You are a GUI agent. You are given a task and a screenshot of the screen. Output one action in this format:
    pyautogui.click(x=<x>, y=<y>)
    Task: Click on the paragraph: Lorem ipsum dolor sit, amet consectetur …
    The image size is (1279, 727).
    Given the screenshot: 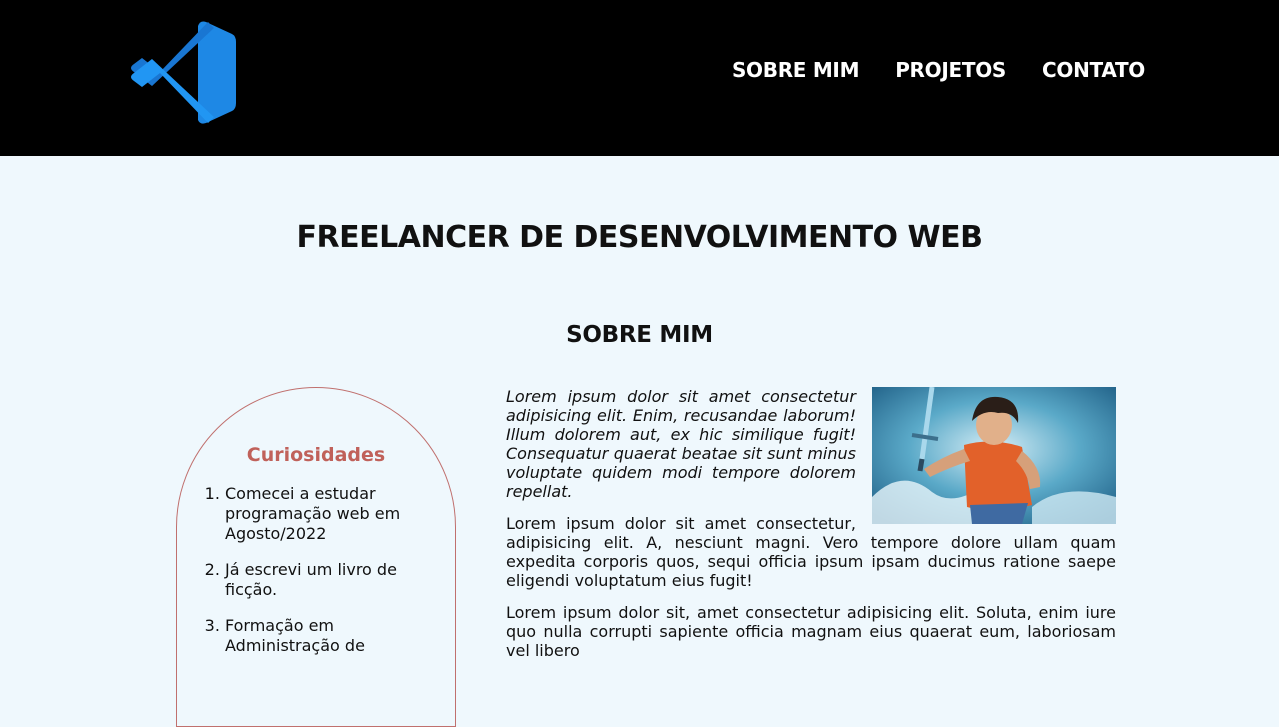 What is the action you would take?
    pyautogui.click(x=811, y=631)
    